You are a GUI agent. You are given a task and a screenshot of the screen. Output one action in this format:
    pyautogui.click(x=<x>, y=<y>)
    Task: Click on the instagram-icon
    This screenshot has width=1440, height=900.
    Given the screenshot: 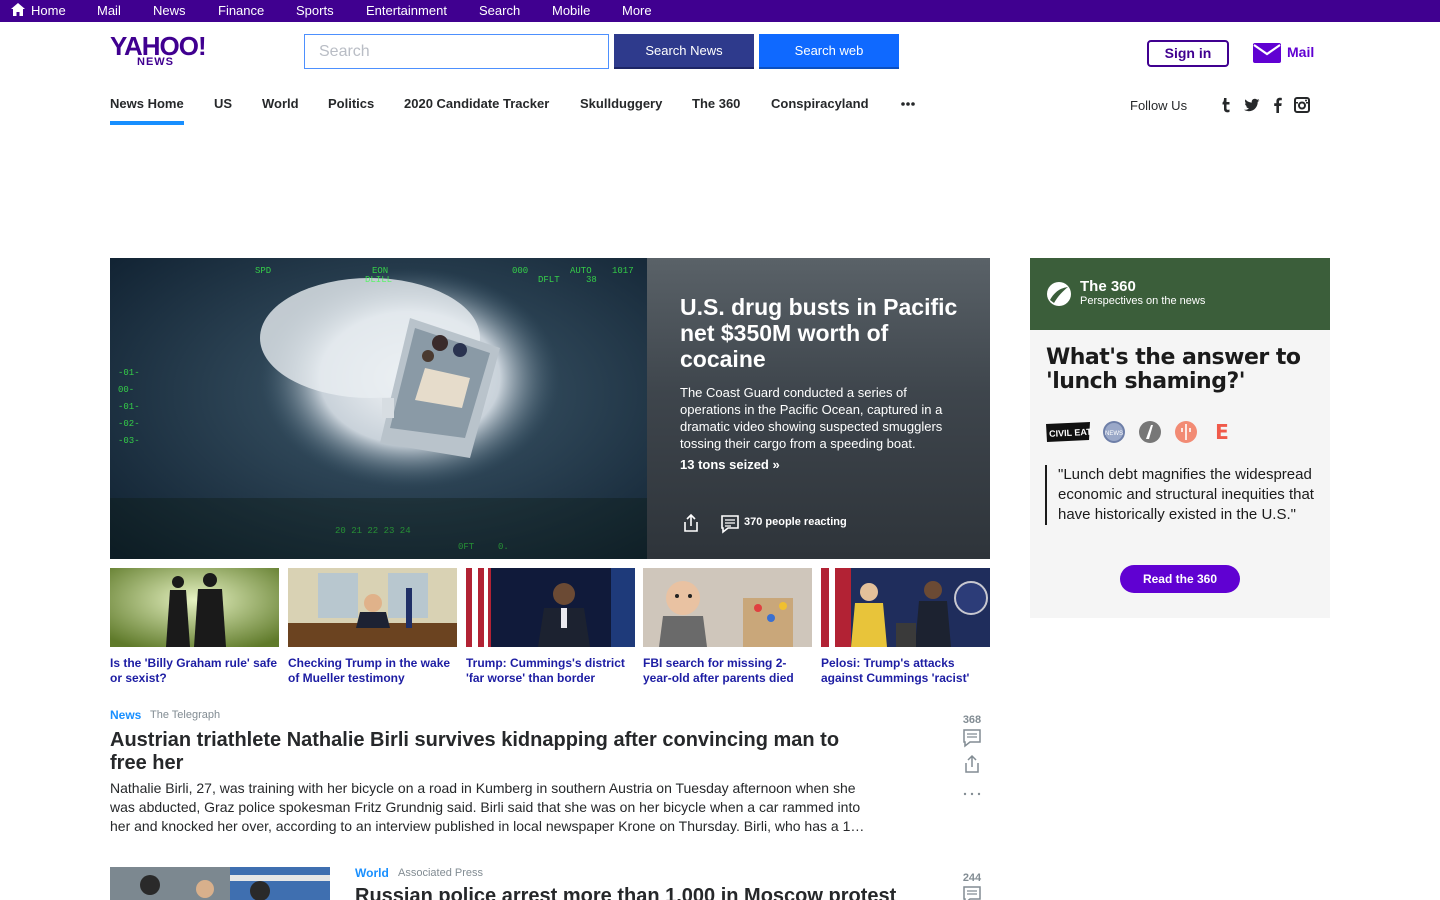 What is the action you would take?
    pyautogui.click(x=1302, y=105)
    